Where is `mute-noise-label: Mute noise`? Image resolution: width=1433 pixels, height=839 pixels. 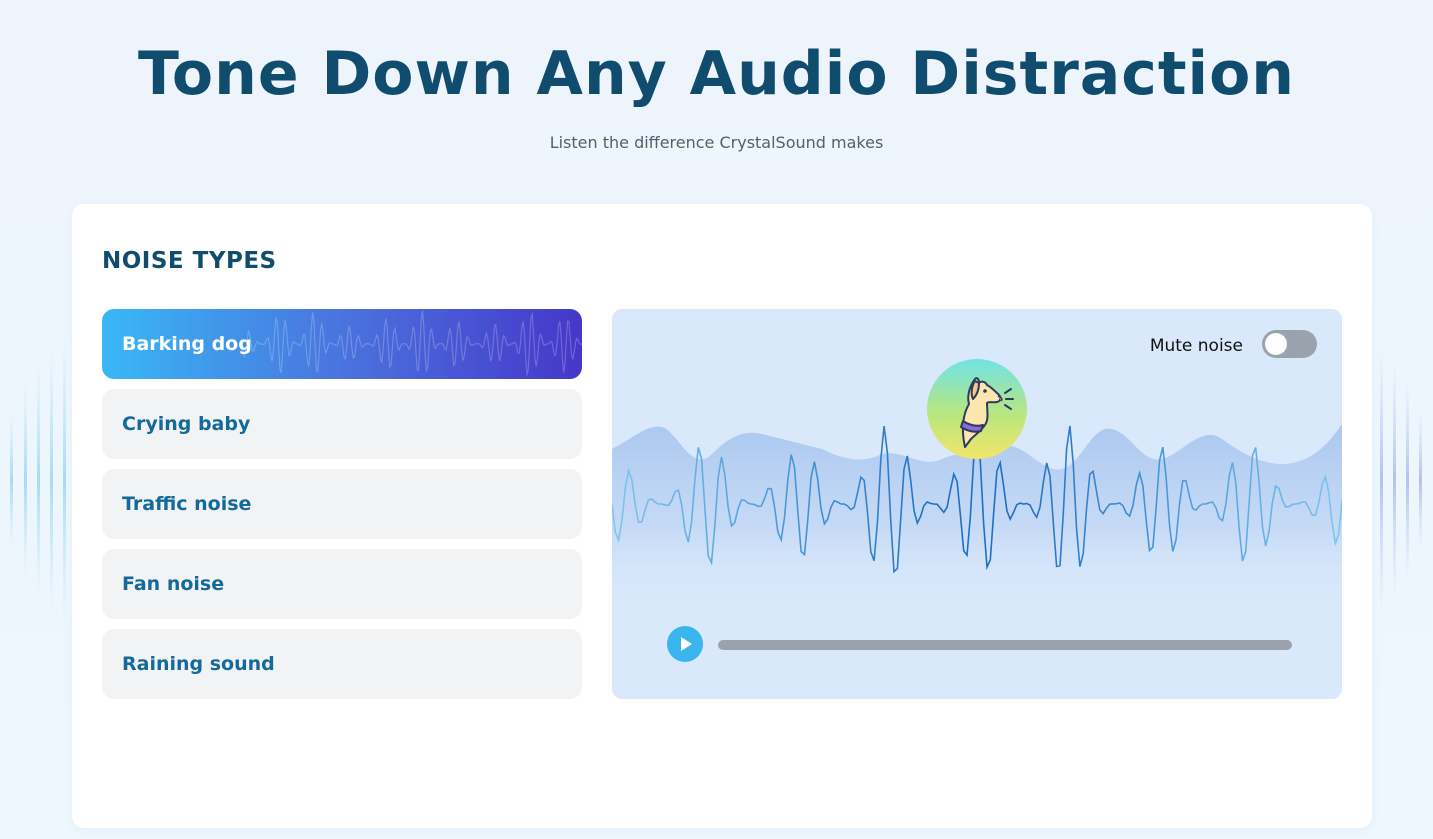 mute-noise-label: Mute noise is located at coordinates (1196, 346).